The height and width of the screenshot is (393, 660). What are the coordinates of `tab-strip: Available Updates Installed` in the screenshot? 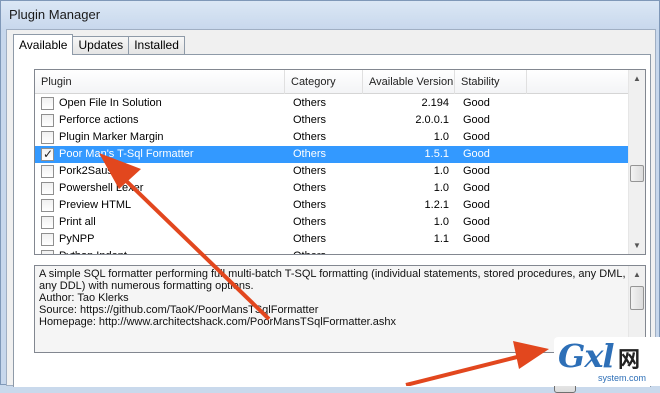 It's located at (99, 44).